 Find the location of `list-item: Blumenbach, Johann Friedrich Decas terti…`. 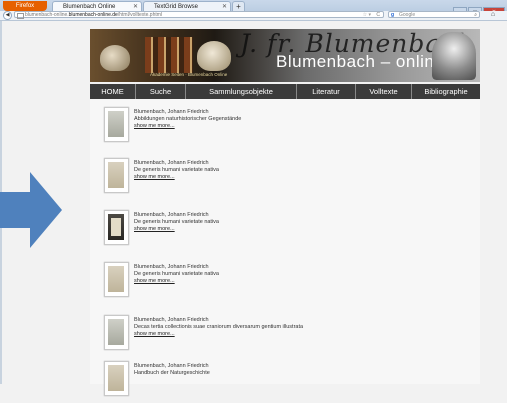

list-item: Blumenbach, Johann Friedrich Decas terti… is located at coordinates (284, 336).